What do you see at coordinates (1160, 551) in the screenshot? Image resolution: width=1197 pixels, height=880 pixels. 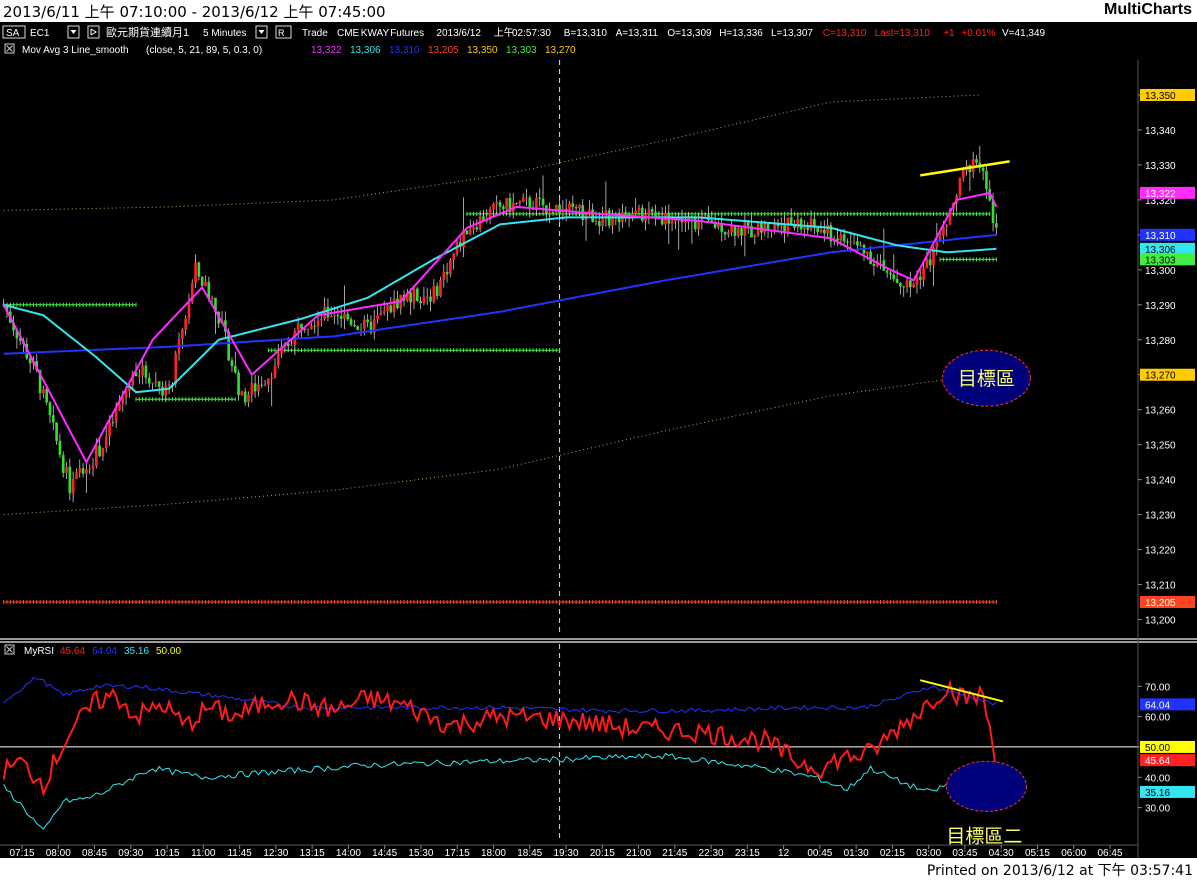 I see `price-tick-label: 13,220` at bounding box center [1160, 551].